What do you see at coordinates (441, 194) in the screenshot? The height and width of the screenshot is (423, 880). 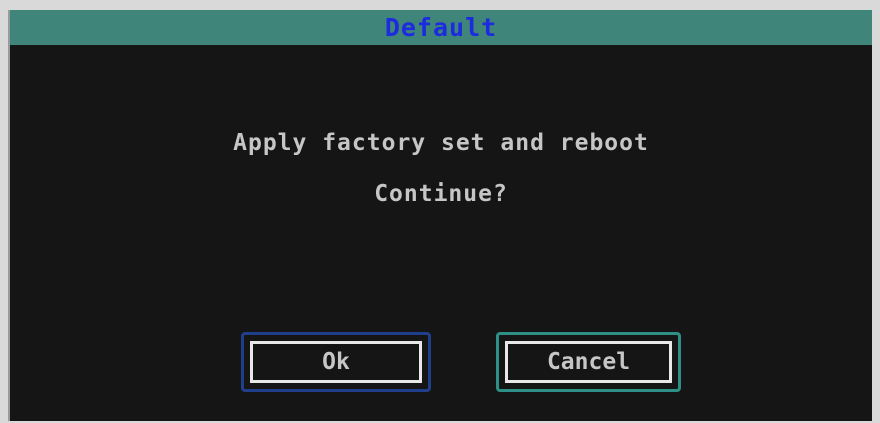 I see `dialog-message-line-2: Continue?` at bounding box center [441, 194].